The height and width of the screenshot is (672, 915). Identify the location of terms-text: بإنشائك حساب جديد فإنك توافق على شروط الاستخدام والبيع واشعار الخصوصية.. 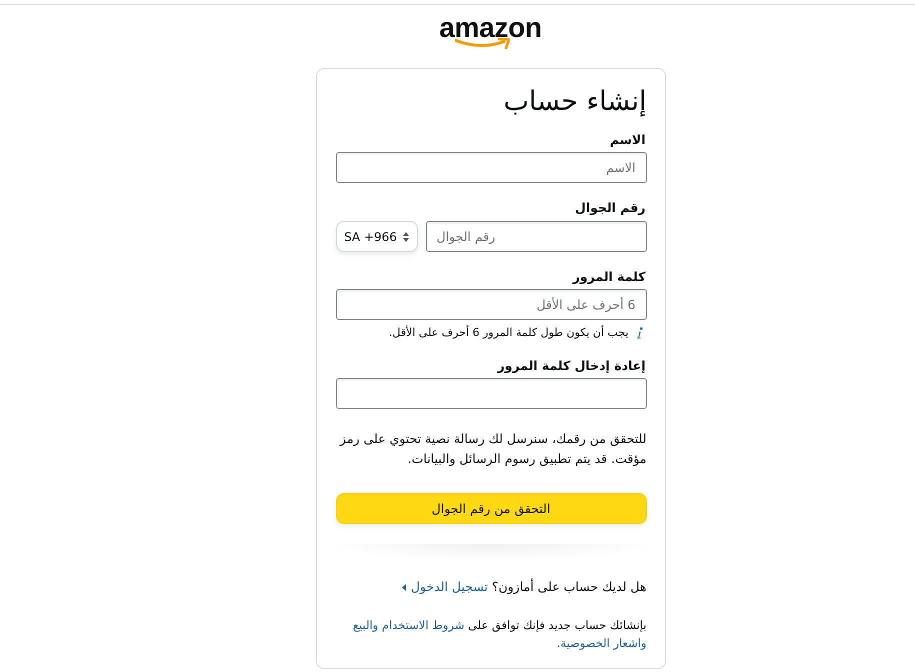
(499, 634).